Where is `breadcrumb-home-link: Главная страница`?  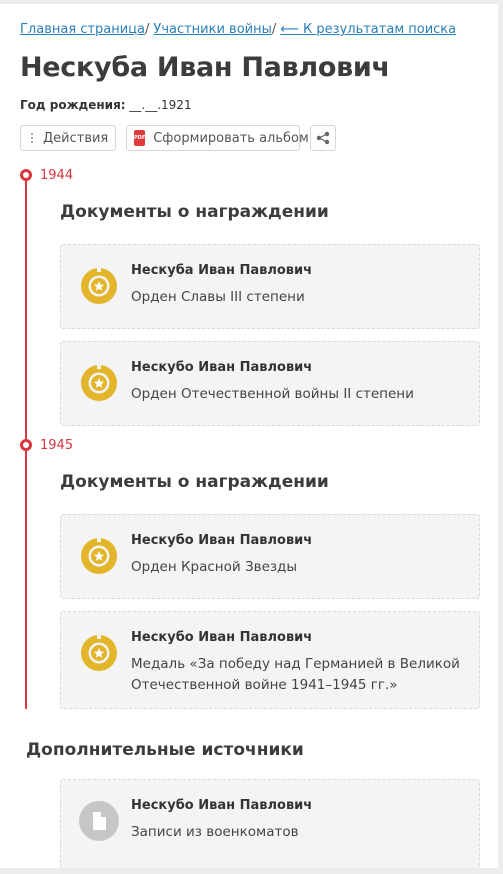
breadcrumb-home-link: Главная страница is located at coordinates (82, 29).